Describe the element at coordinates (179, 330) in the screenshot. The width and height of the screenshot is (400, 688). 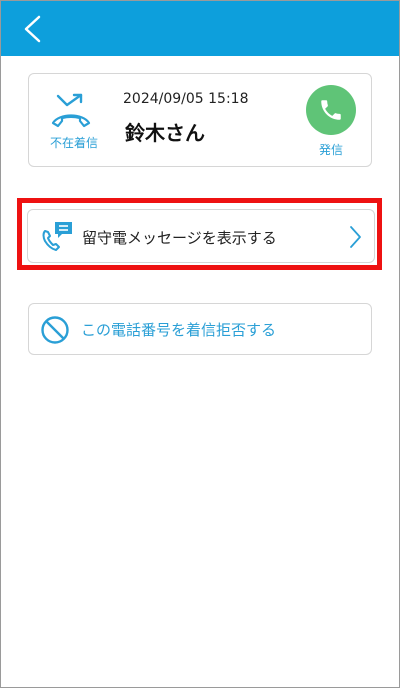
I see `block-number-label: この電話番号を着信拒否する` at that location.